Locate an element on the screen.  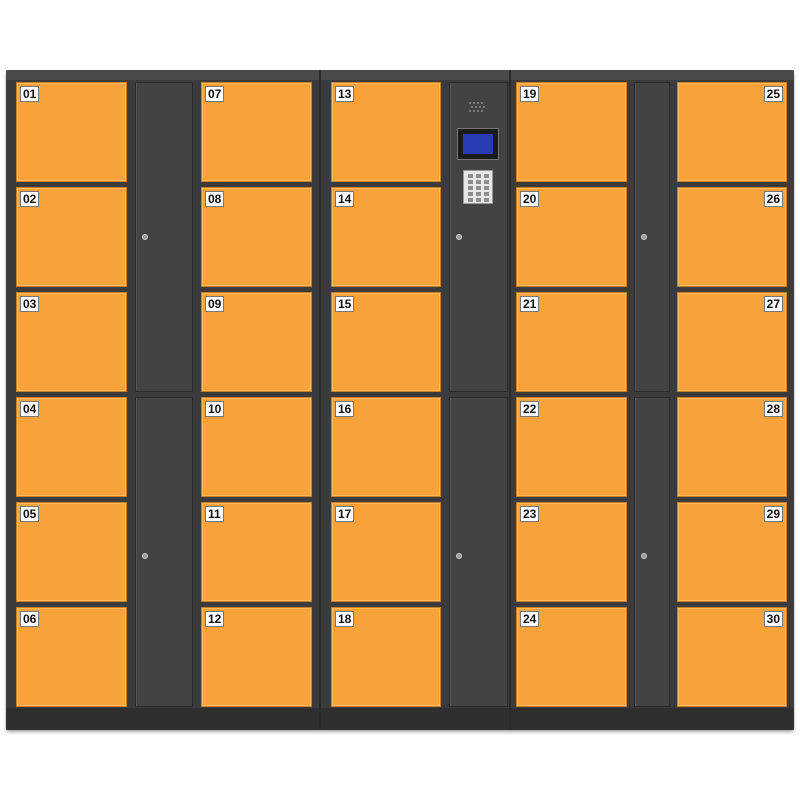
locker-door: 03 is located at coordinates (71, 342).